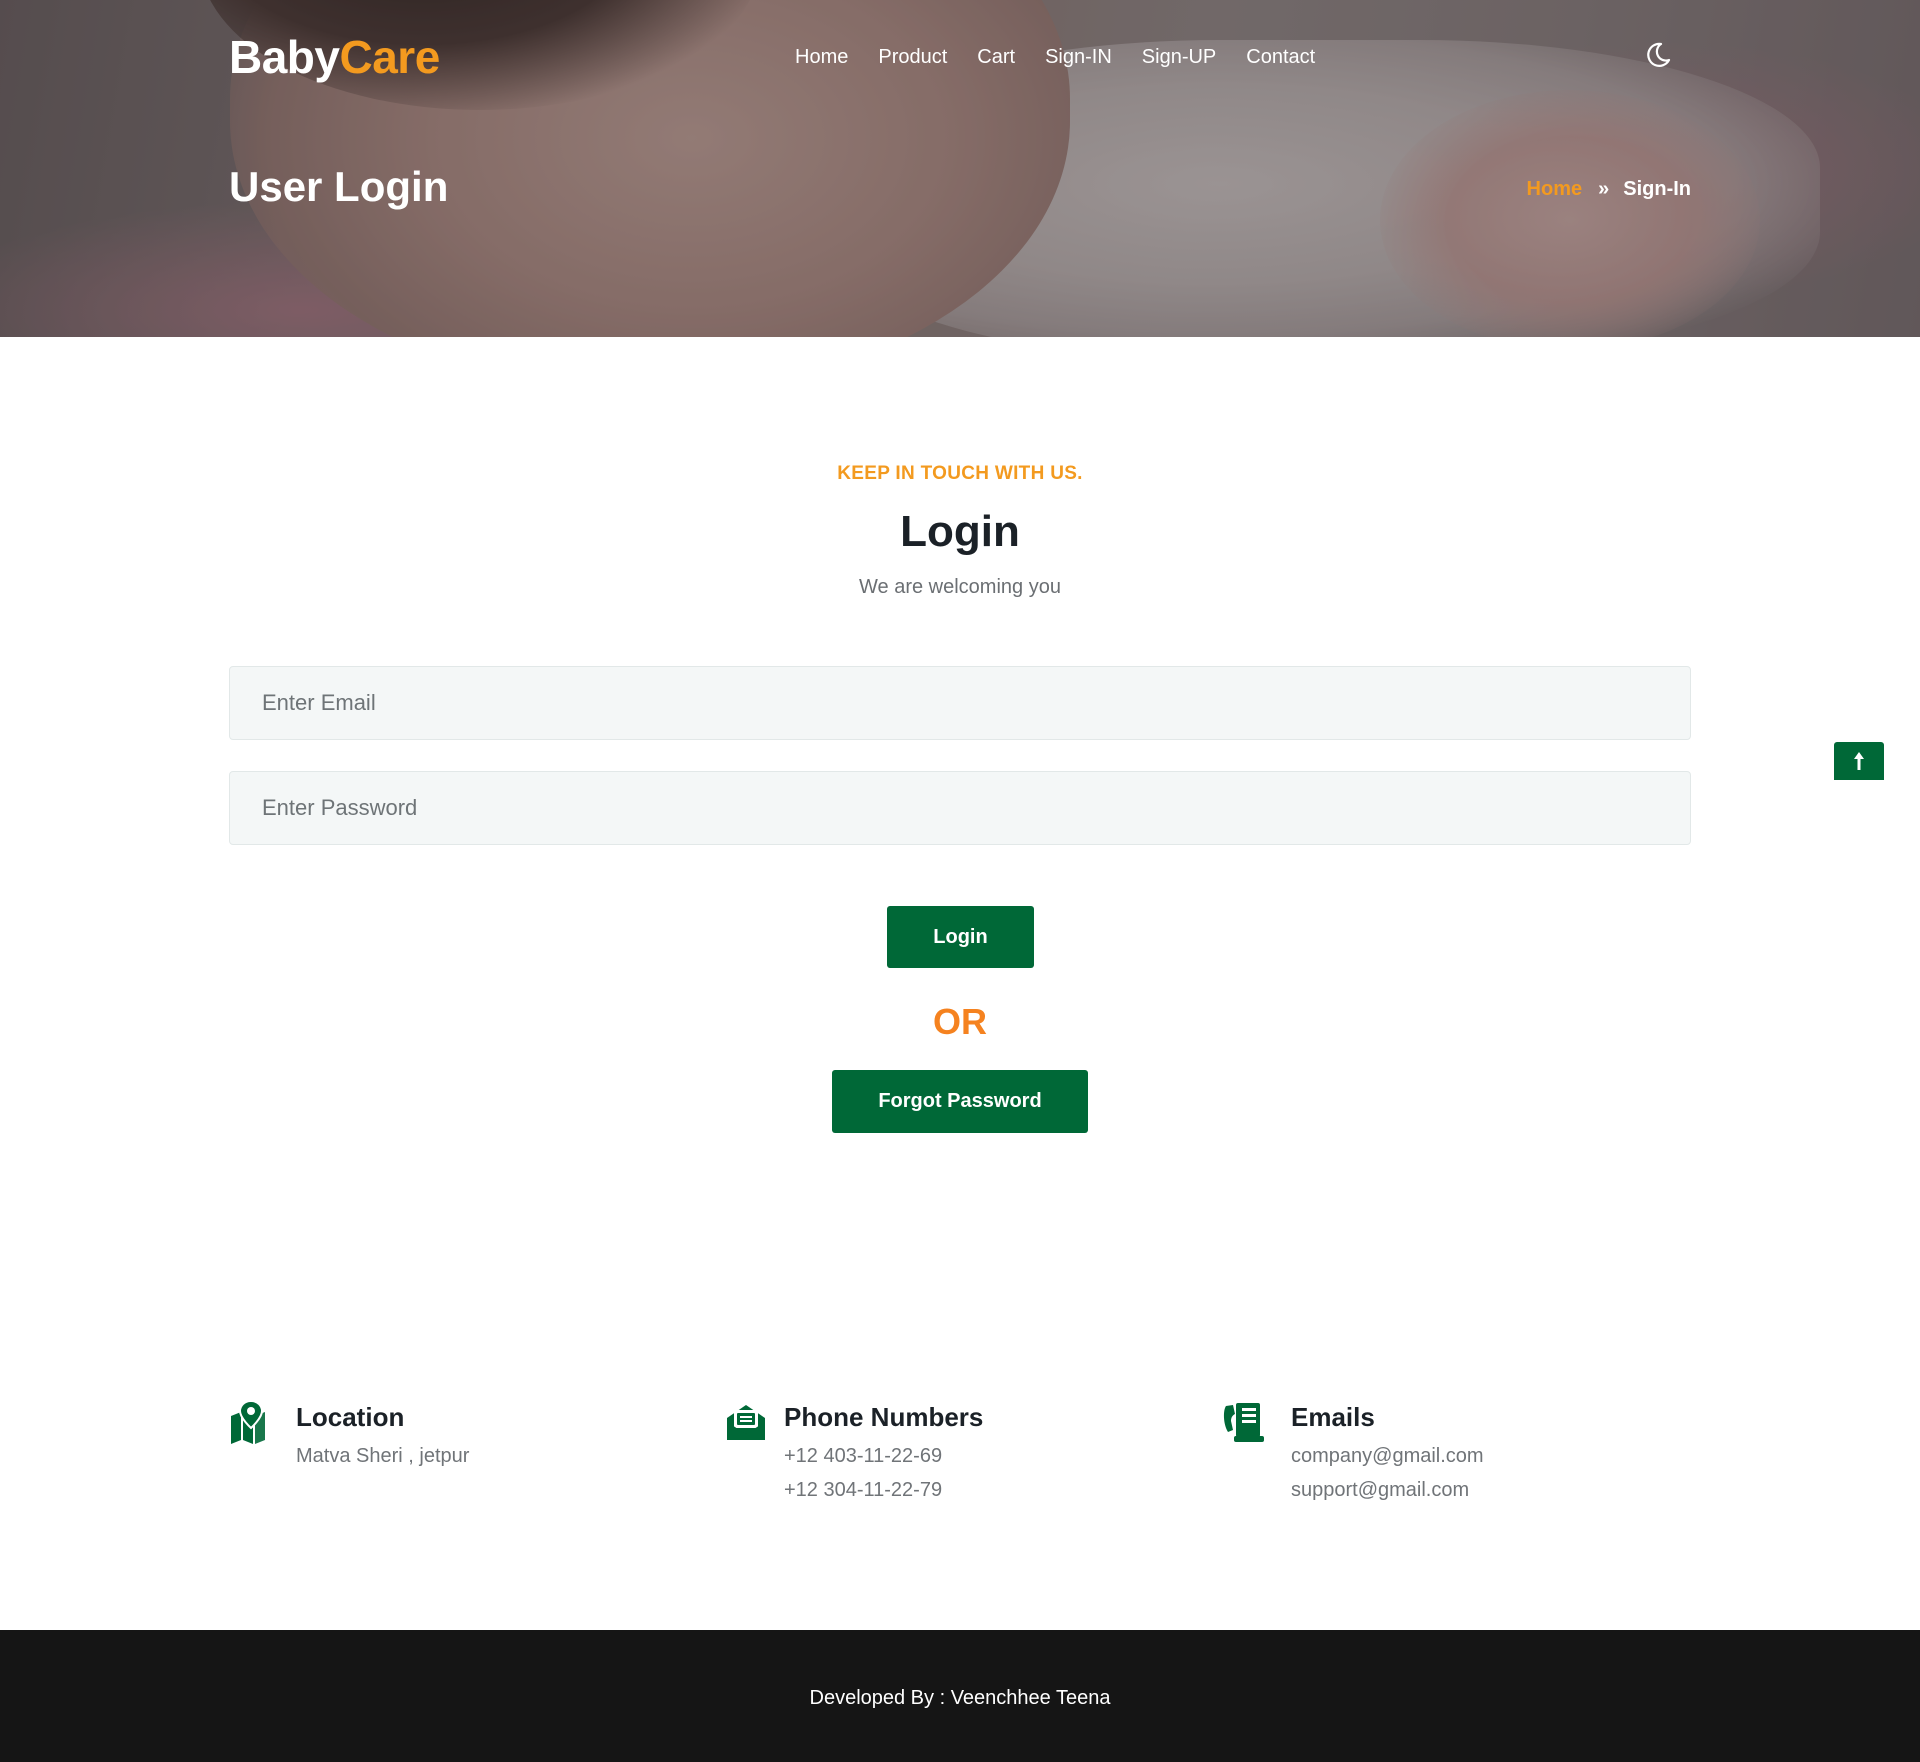 Image resolution: width=1920 pixels, height=1762 pixels. What do you see at coordinates (960, 1101) in the screenshot?
I see `forgot-password-button: Forgot Password` at bounding box center [960, 1101].